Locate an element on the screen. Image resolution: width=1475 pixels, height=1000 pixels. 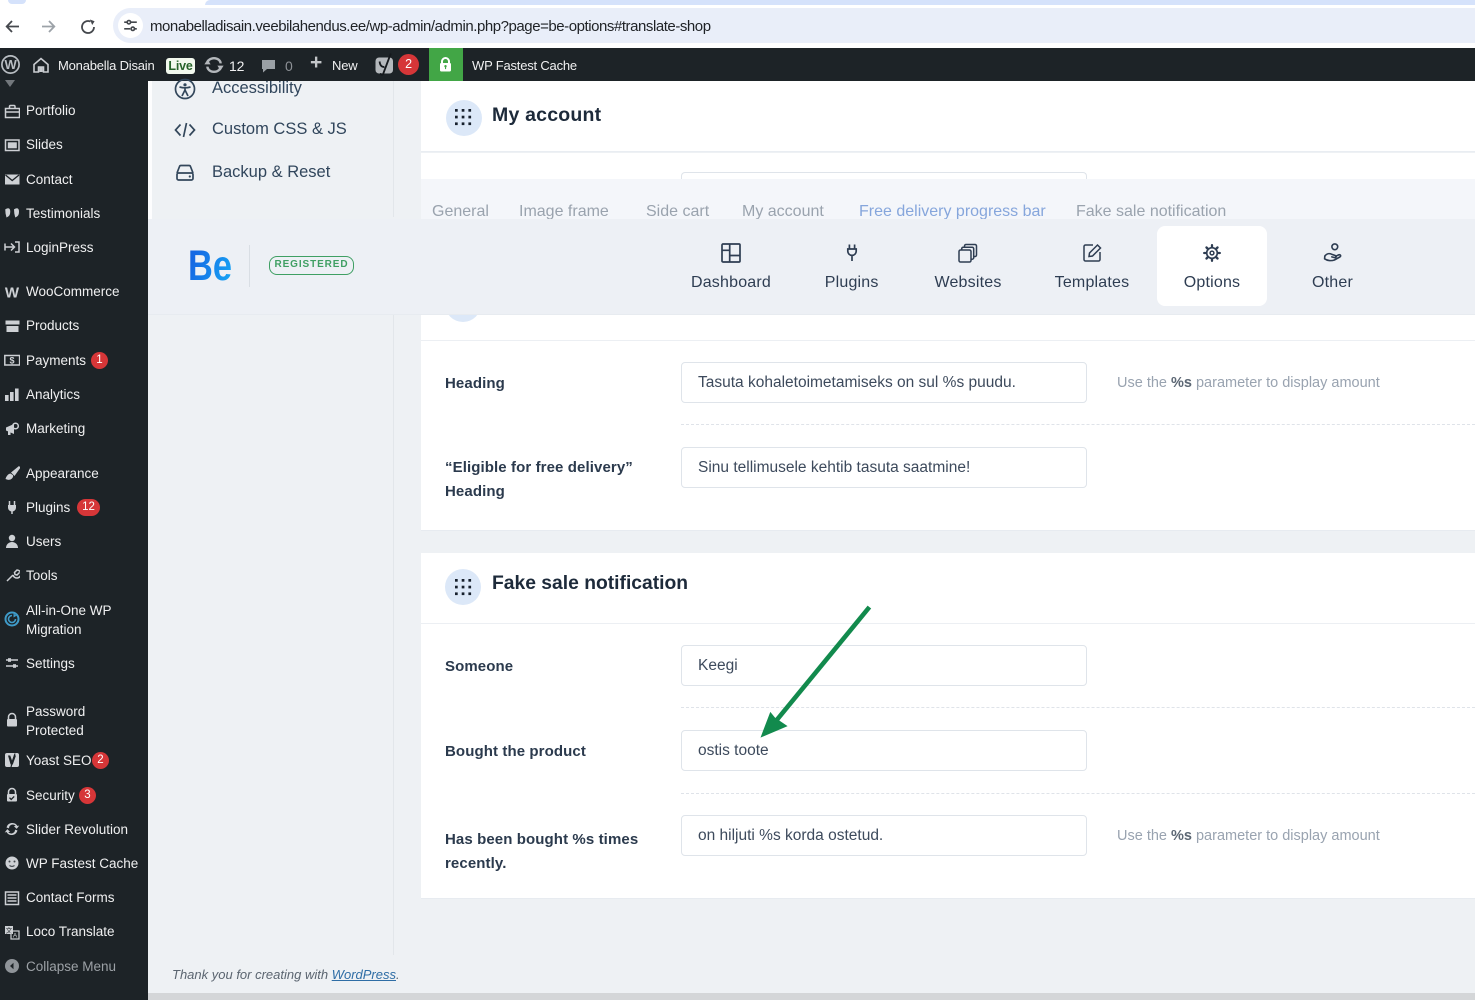
svg-text: A is located at coordinates (15, 935).